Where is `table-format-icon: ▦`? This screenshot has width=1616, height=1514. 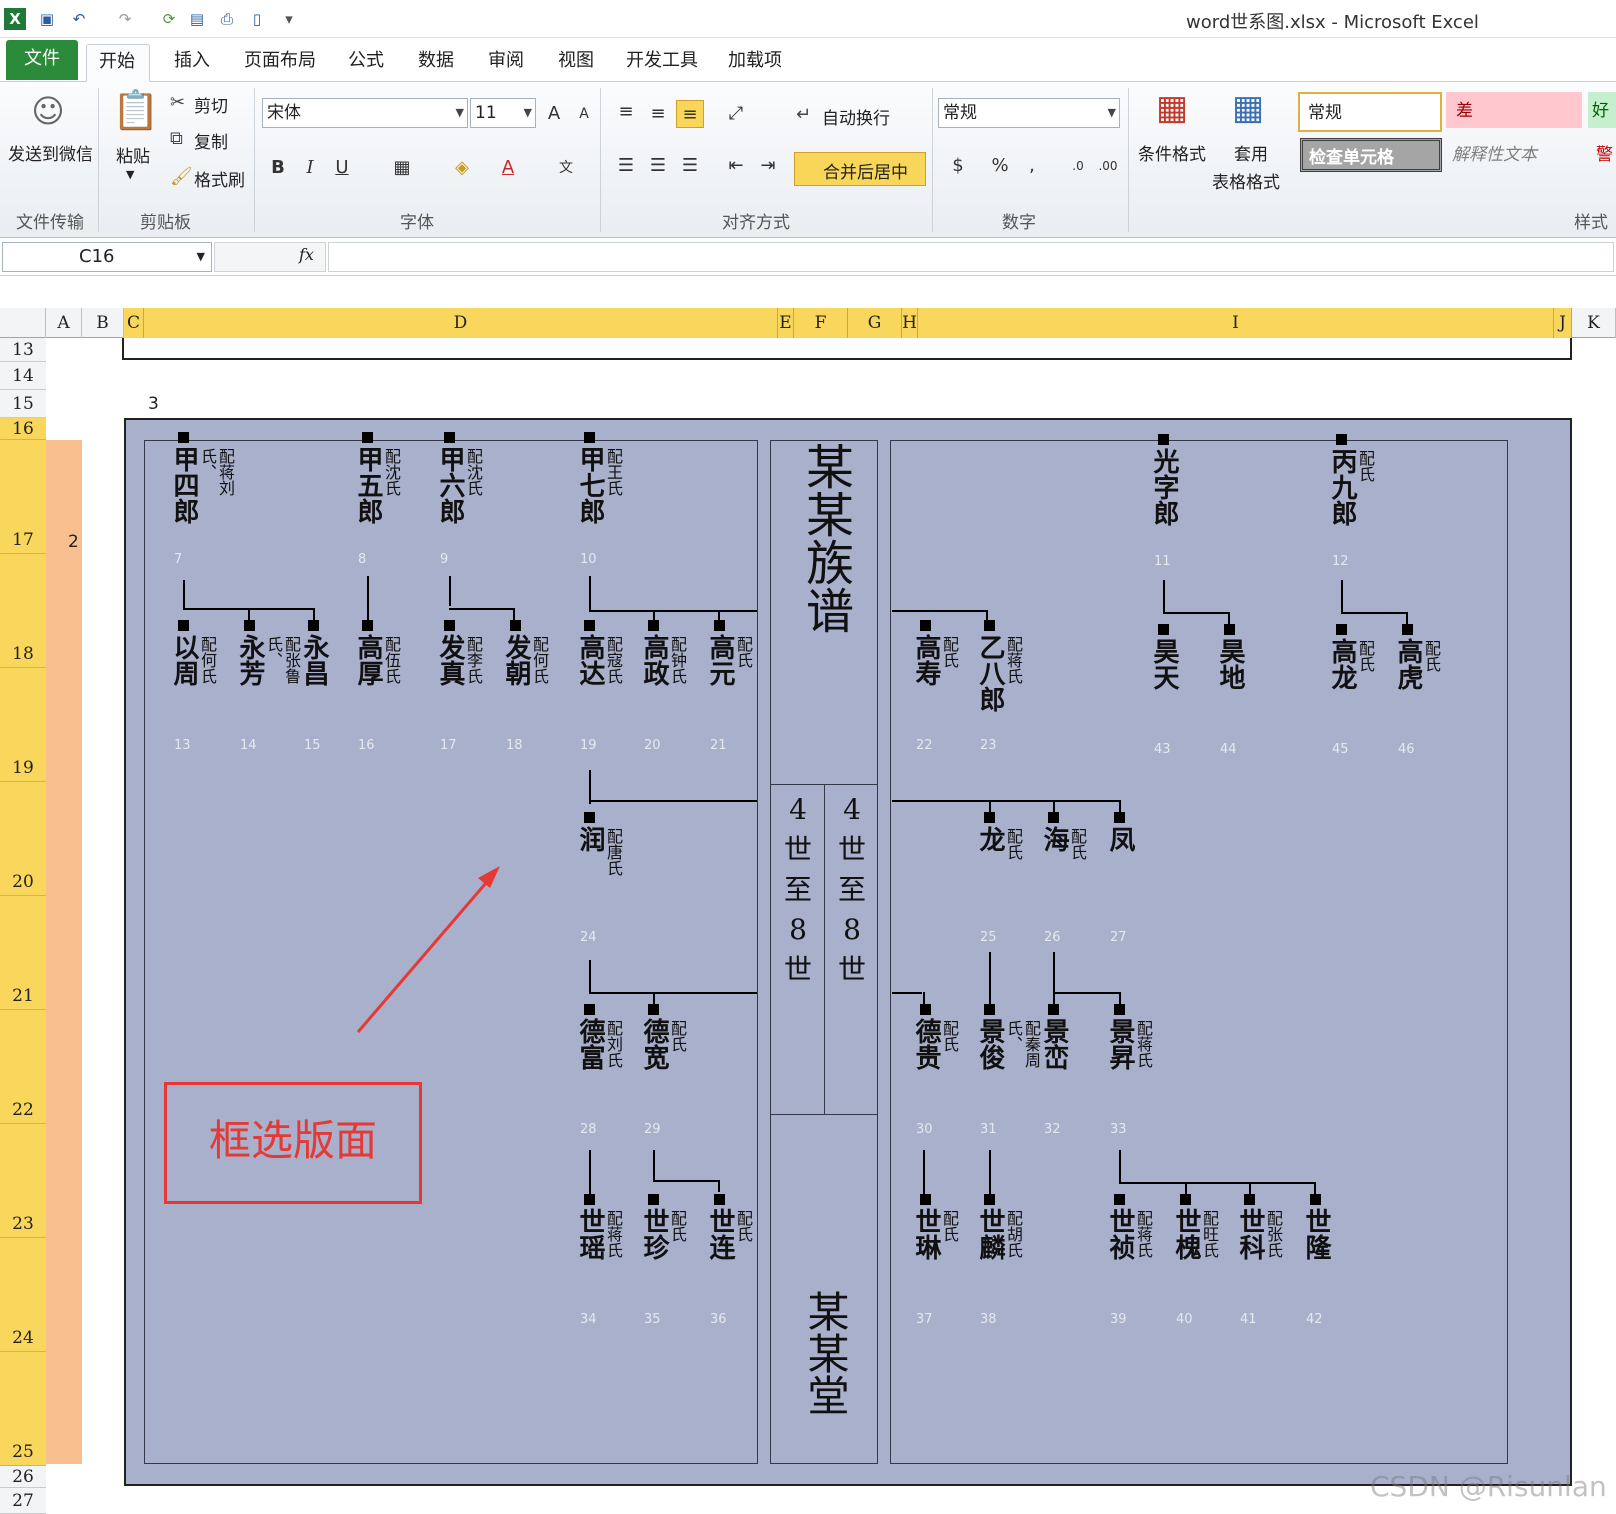
table-format-icon: ▦ is located at coordinates (1248, 108).